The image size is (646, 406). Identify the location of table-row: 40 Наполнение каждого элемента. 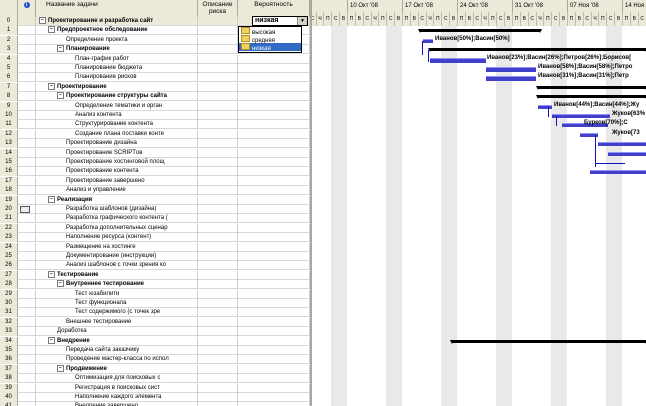
(155, 397).